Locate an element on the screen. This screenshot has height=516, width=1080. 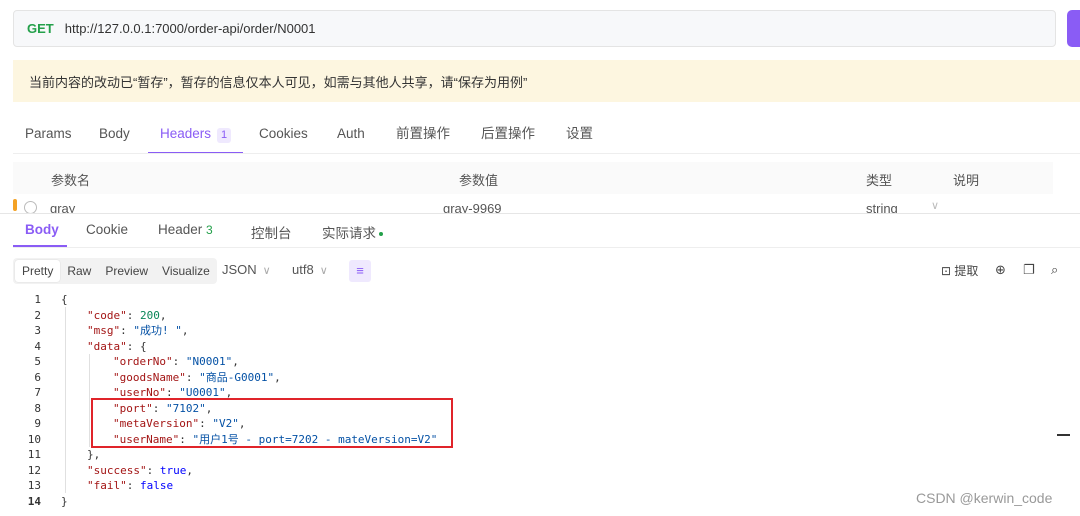
params-table-header: 参数名 参数值 类型 说明 is located at coordinates (533, 178).